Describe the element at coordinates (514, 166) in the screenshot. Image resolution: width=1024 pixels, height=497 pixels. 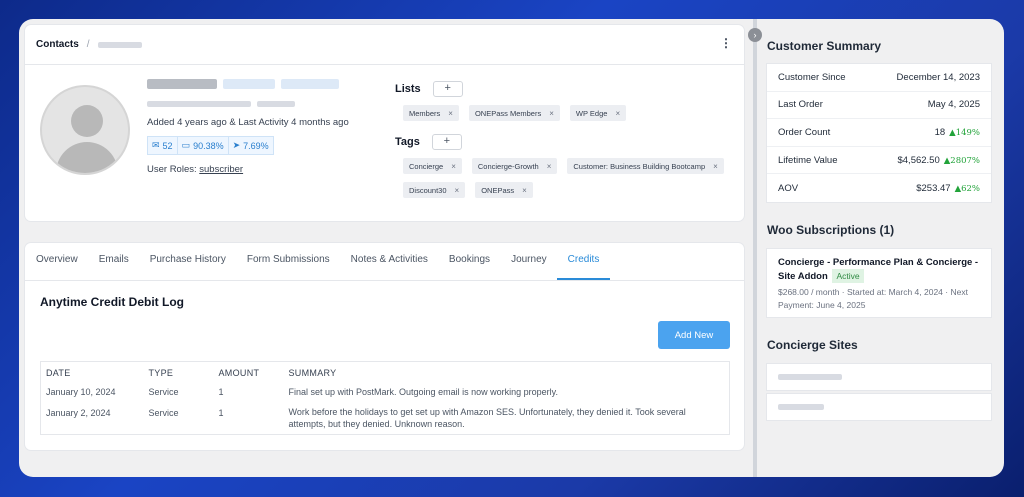
I see `tag-chip: Concierge-Growth ×` at that location.